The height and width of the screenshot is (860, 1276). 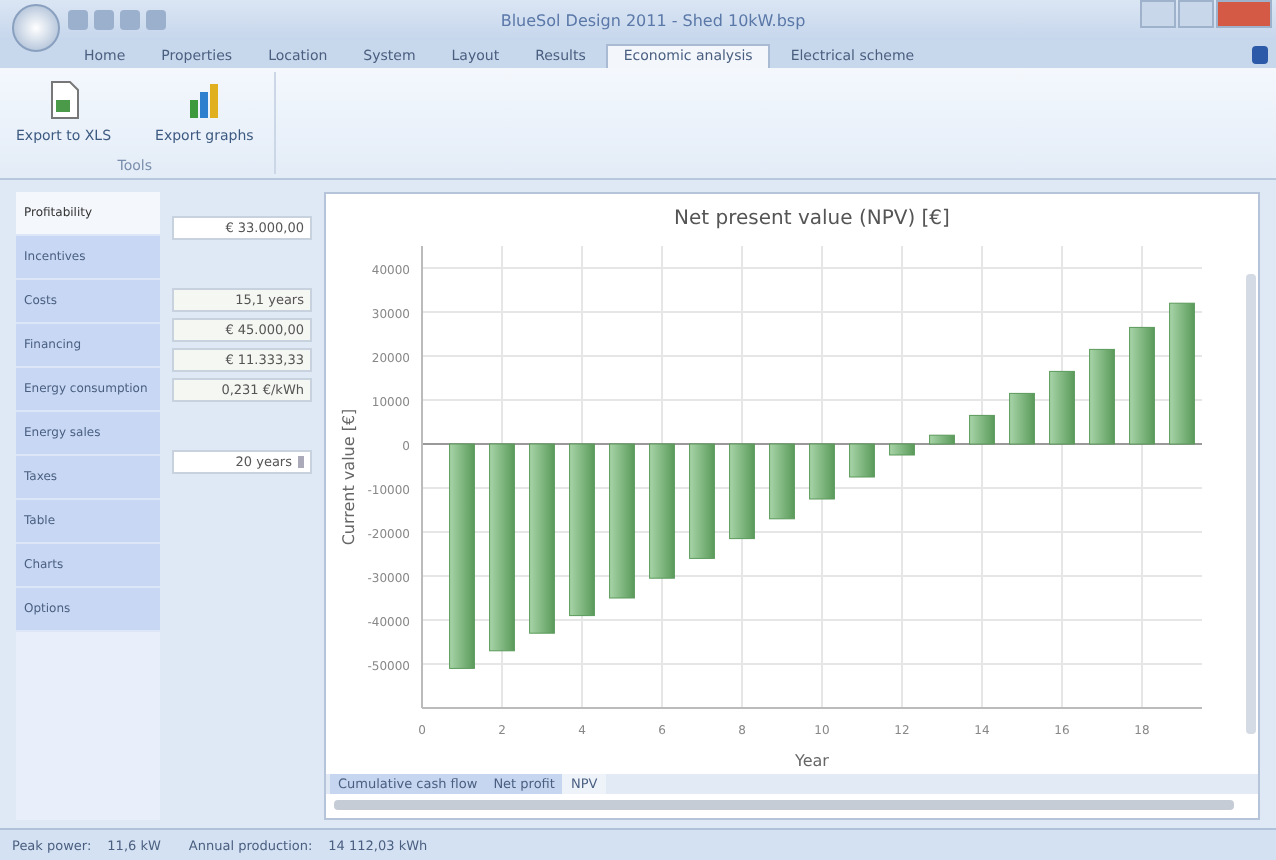 What do you see at coordinates (36, 28) in the screenshot?
I see `app-menu-button` at bounding box center [36, 28].